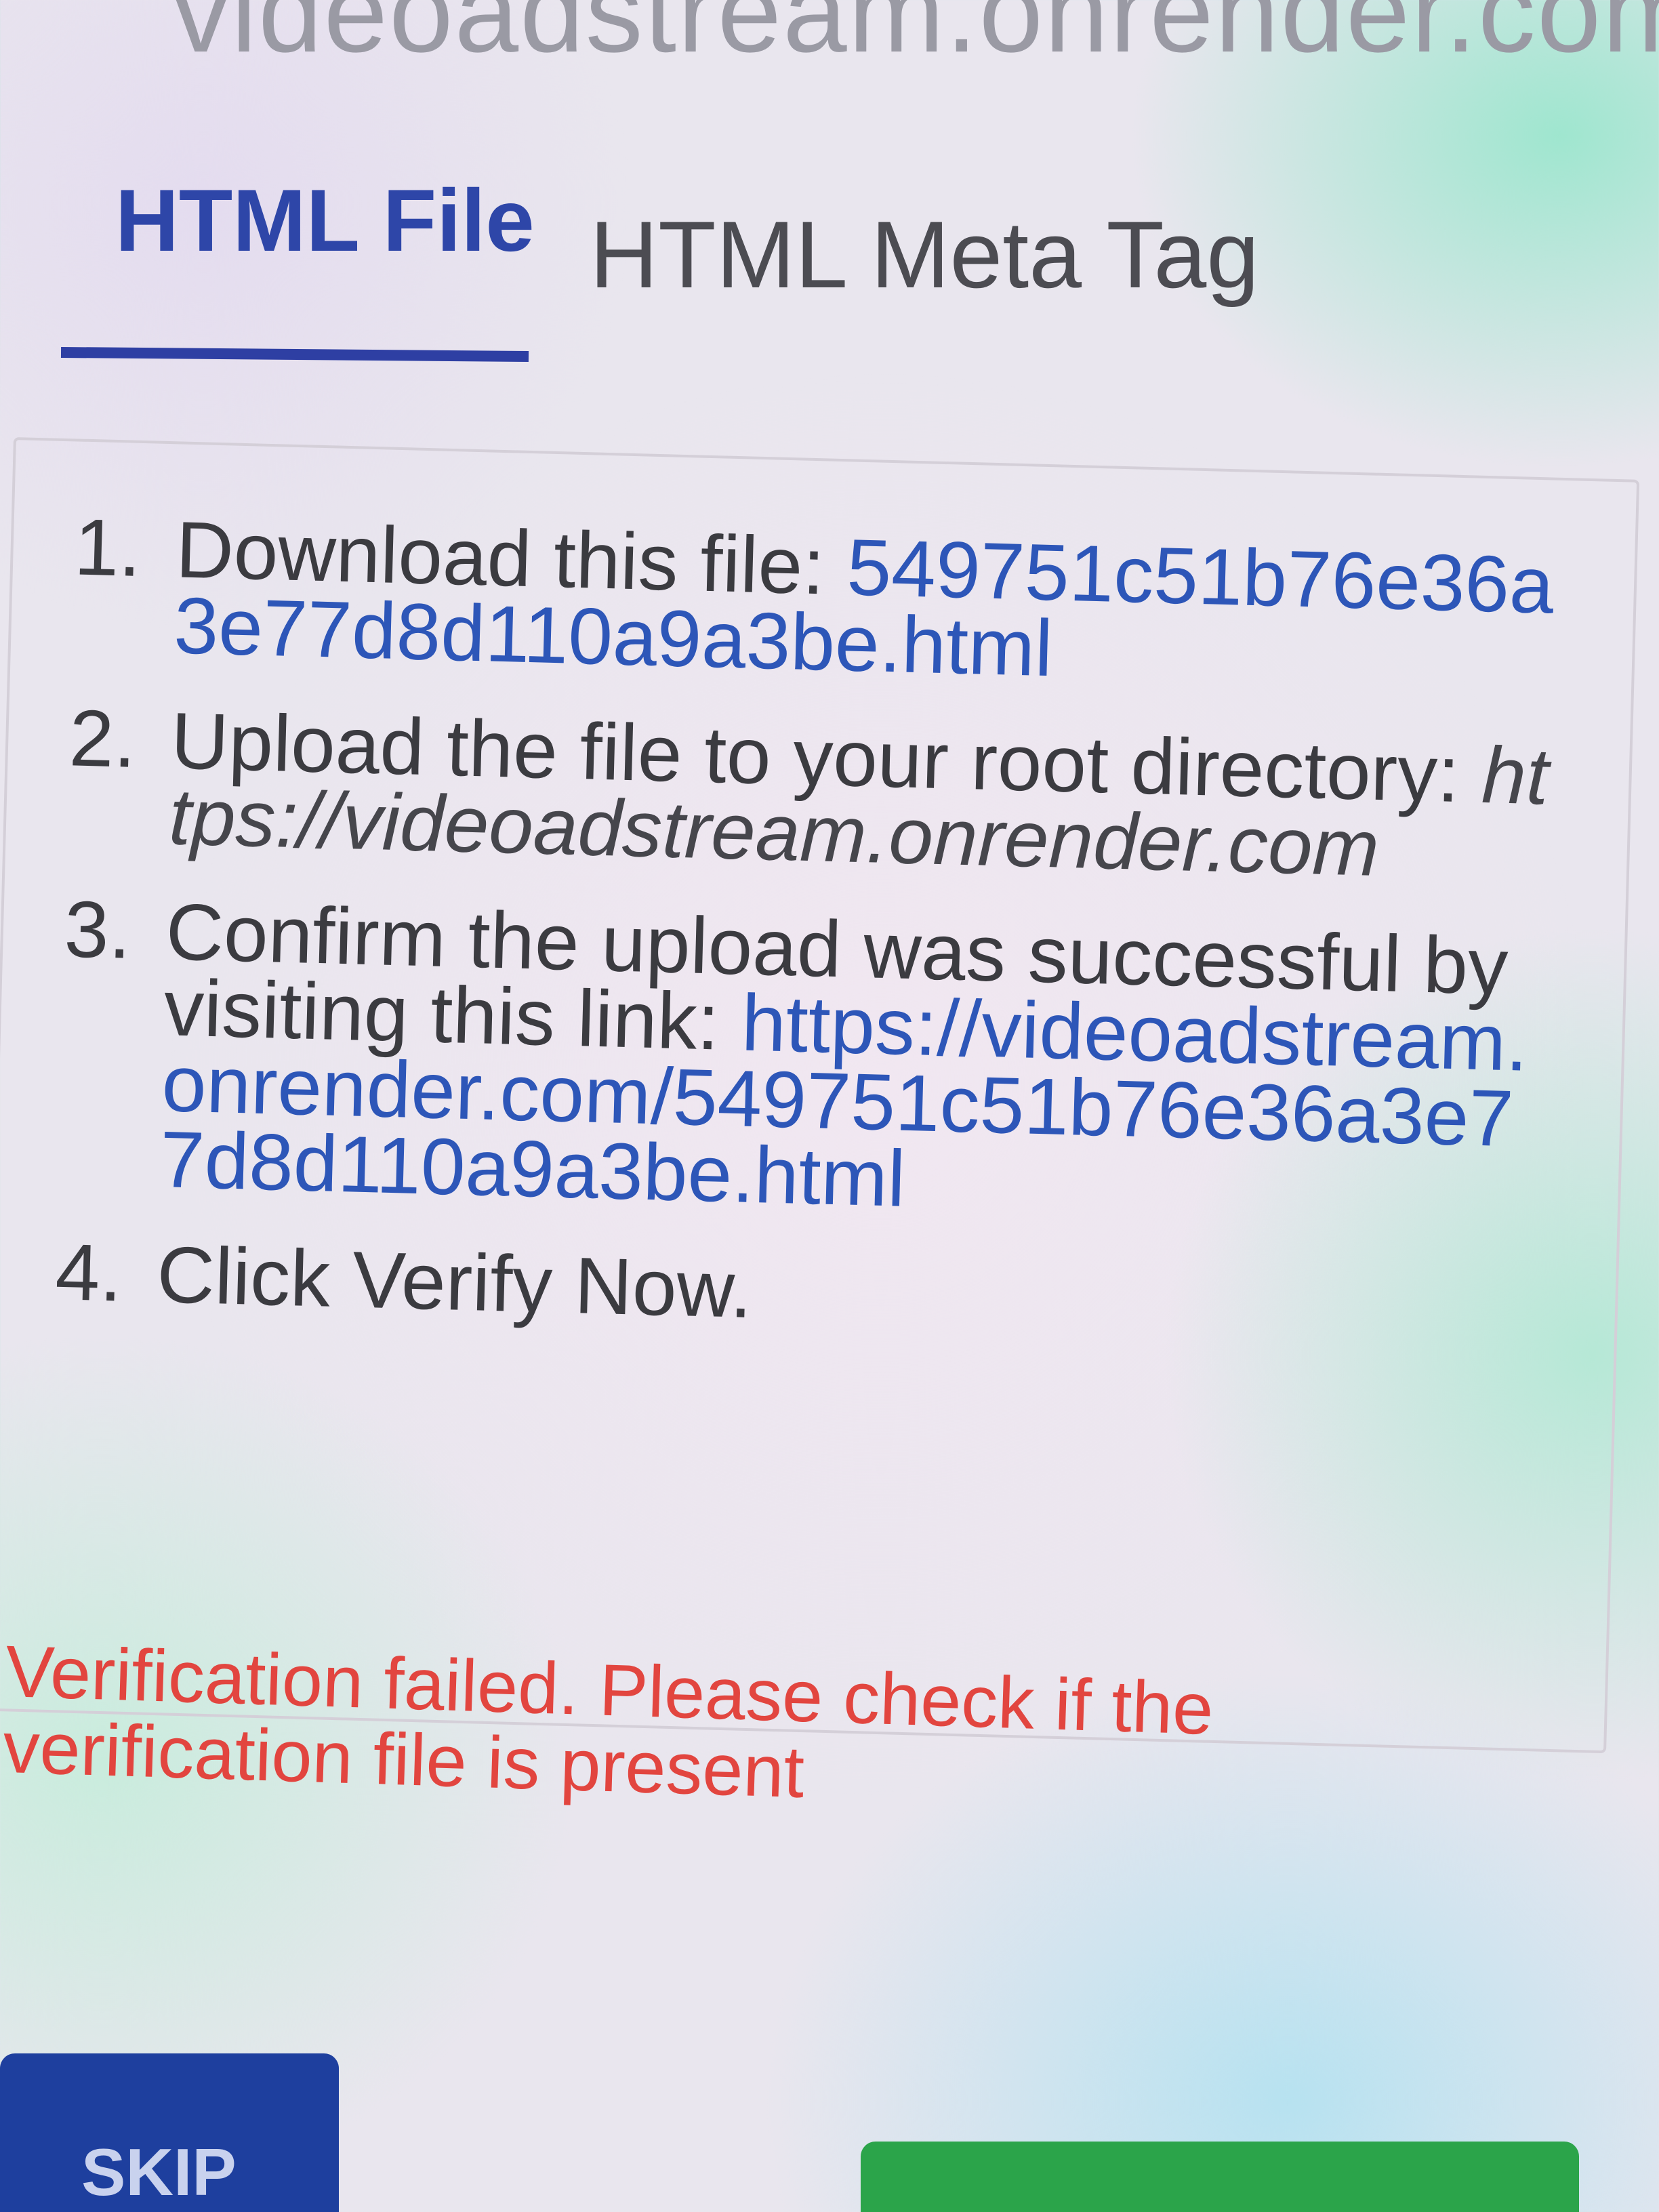 The image size is (1659, 2212). I want to click on verify-now-button, so click(1220, 2177).